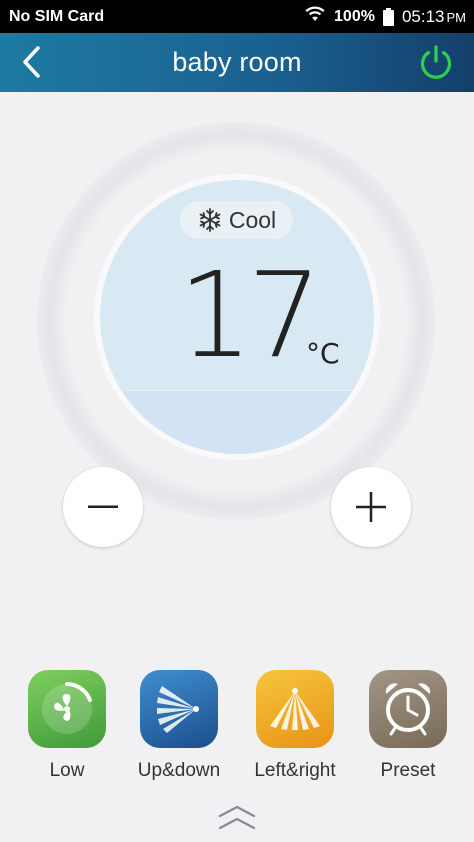 The height and width of the screenshot is (842, 474). I want to click on fan-icon, so click(67, 708).